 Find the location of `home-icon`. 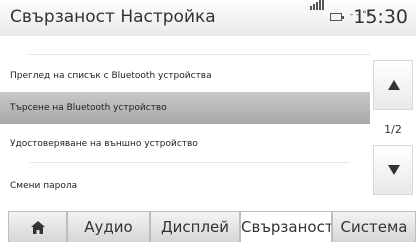

home-icon is located at coordinates (38, 227).